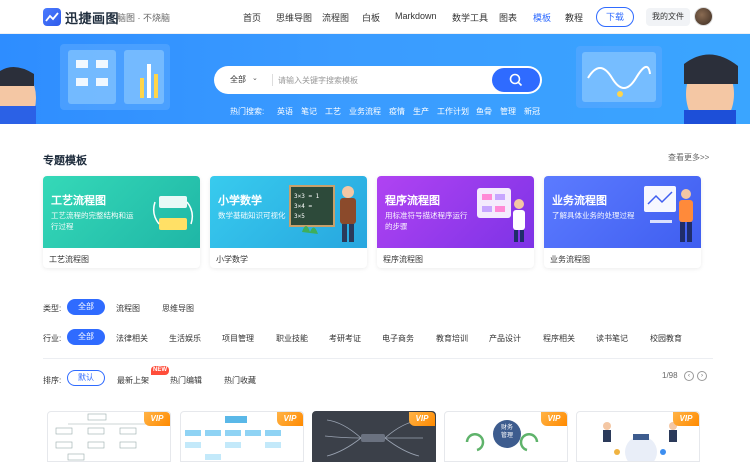 The width and height of the screenshot is (750, 462). I want to click on industry-filter-option: 考研考证, so click(345, 338).